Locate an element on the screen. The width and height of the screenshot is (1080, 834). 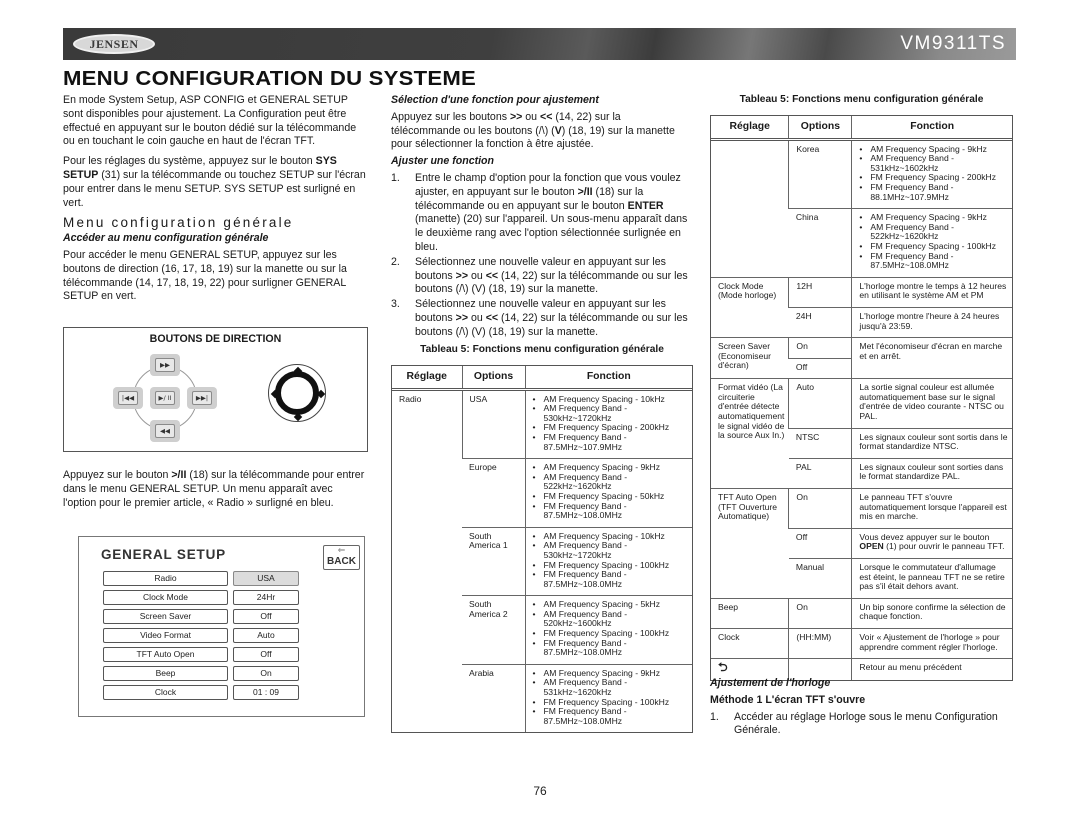
setup-row-label: TFT Auto Open is located at coordinates (165, 654).